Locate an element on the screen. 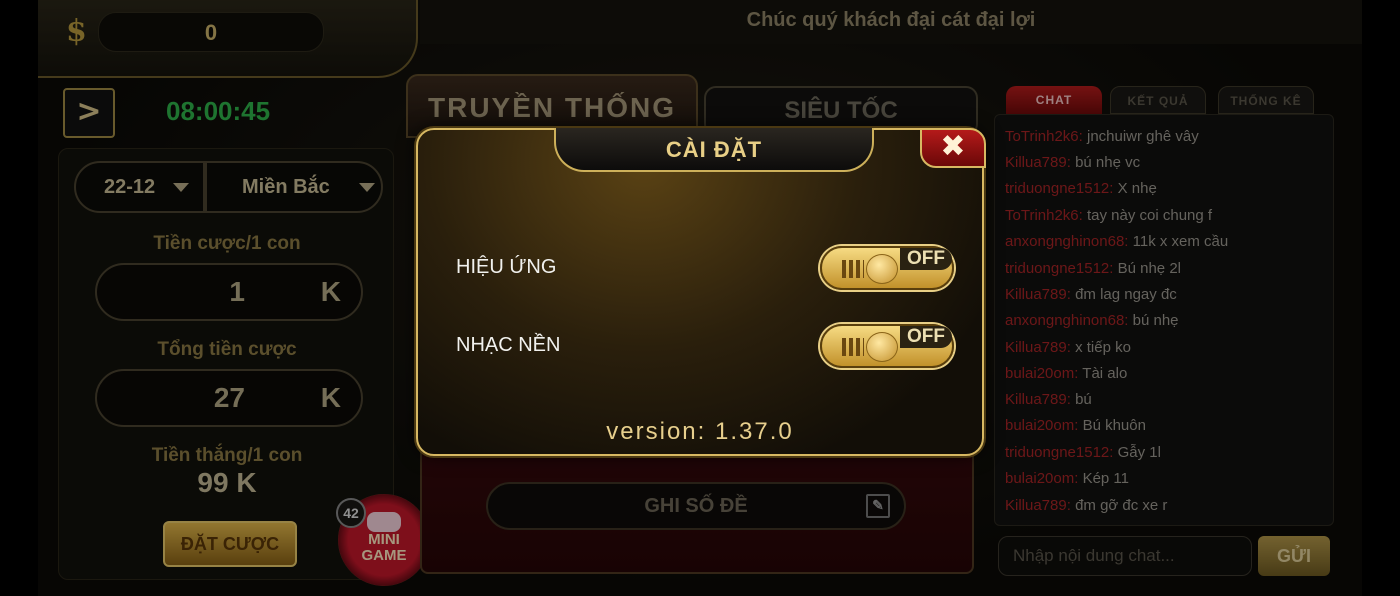 The height and width of the screenshot is (596, 1400). dialog-title: CÀI ĐẶT is located at coordinates (714, 150).